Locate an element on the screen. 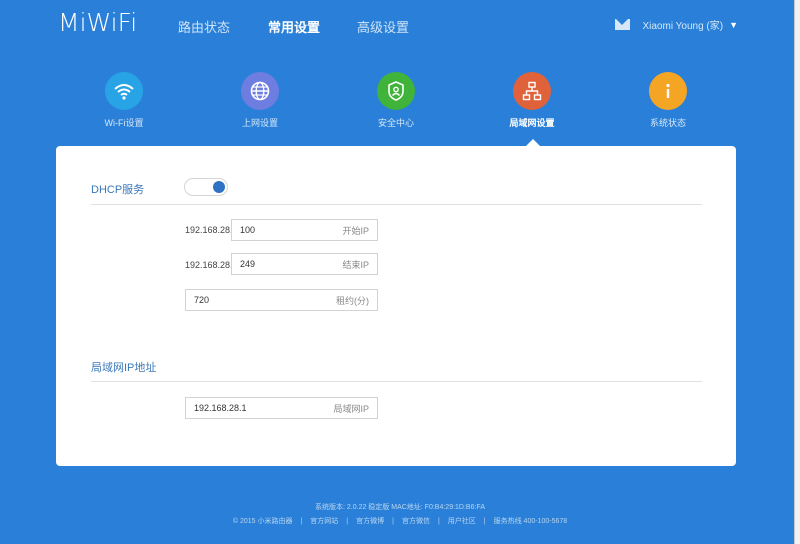 Image resolution: width=800 pixels, height=544 pixels. iconnav-label: Wi-Fi设置 is located at coordinates (124, 123).